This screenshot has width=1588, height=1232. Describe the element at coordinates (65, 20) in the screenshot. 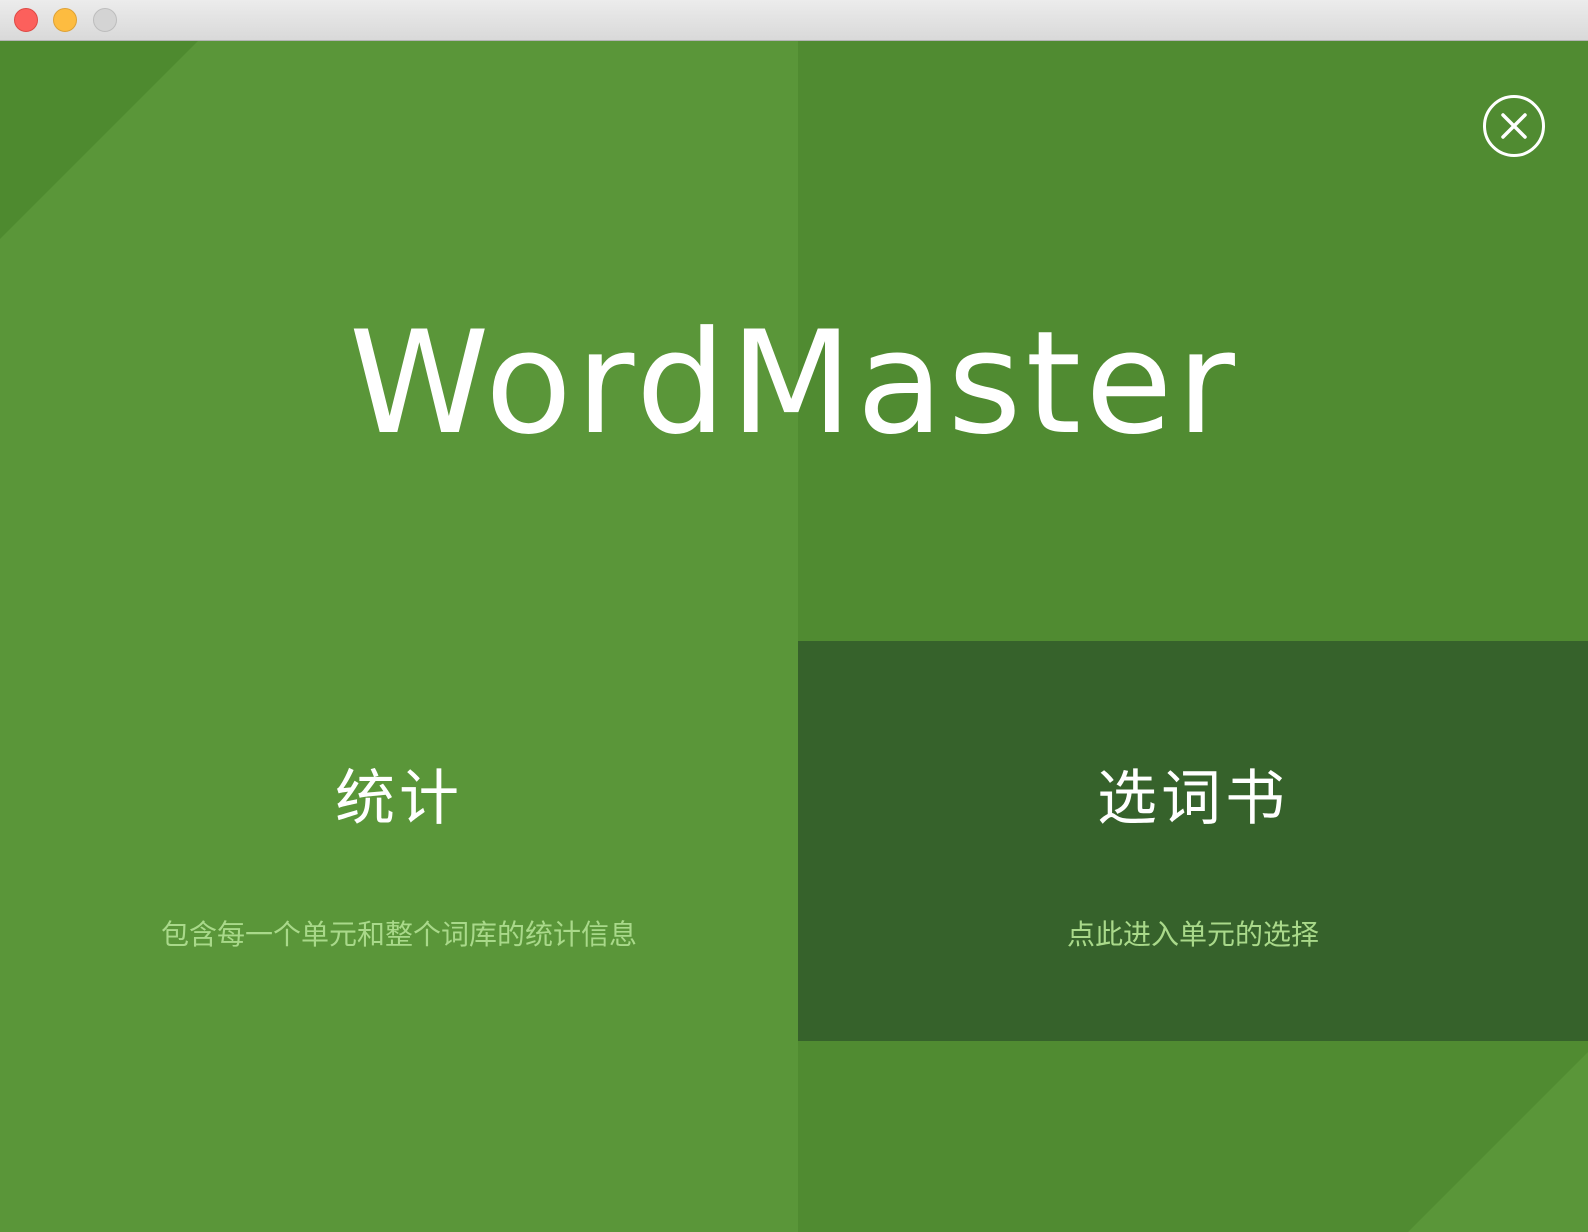

I see `window-minimize-button` at that location.